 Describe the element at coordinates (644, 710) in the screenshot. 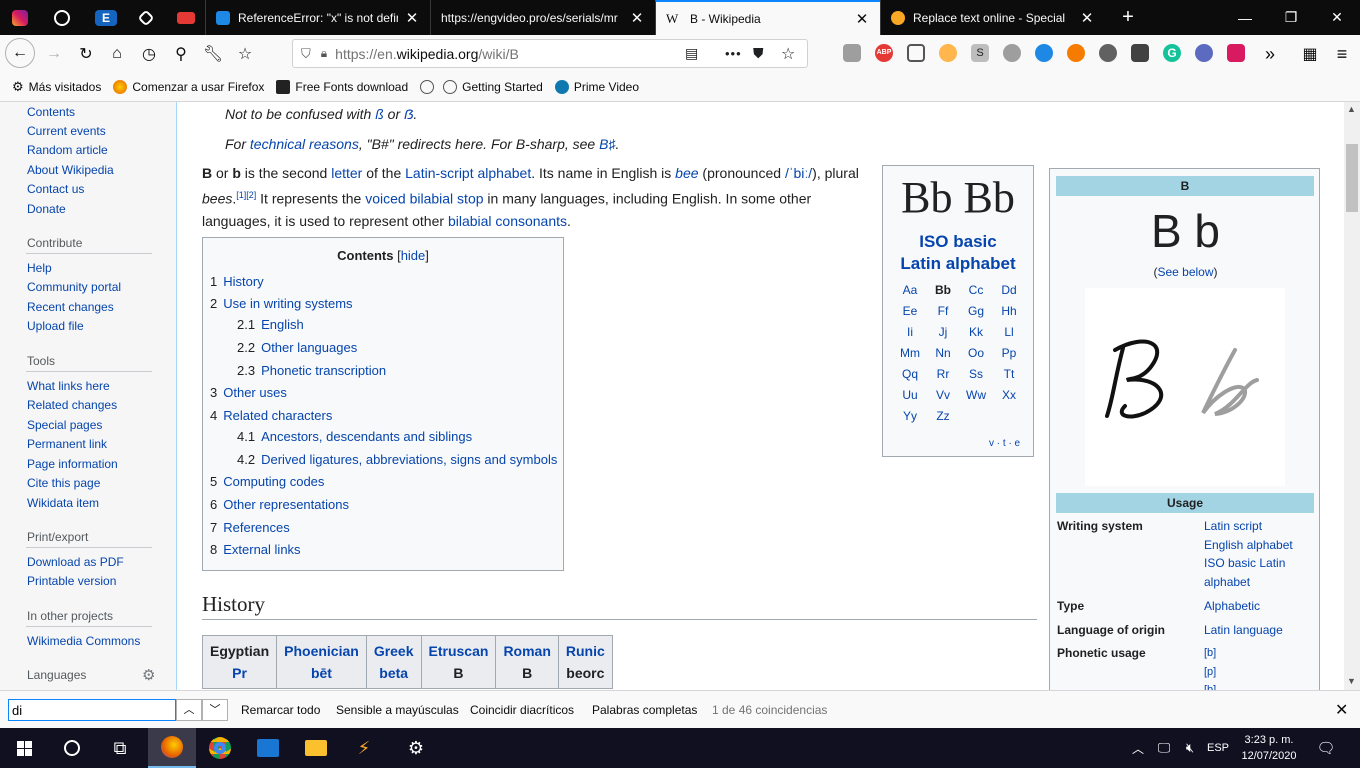

I see `whole-words-toggle: Palabras completas` at that location.